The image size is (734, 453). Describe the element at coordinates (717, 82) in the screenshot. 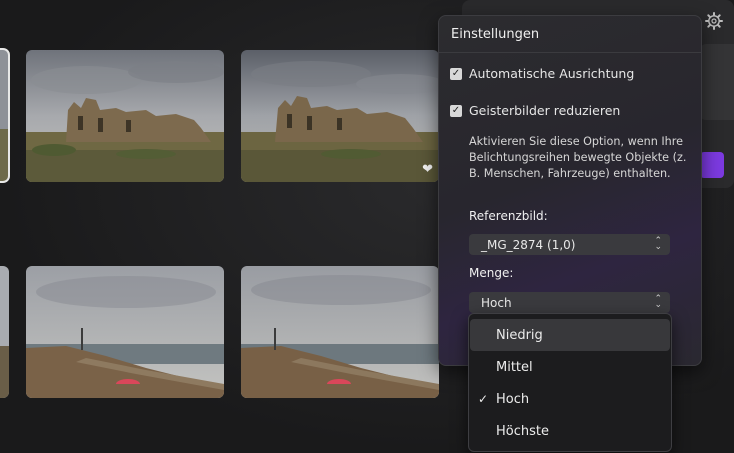

I see `side-panel-preview` at that location.